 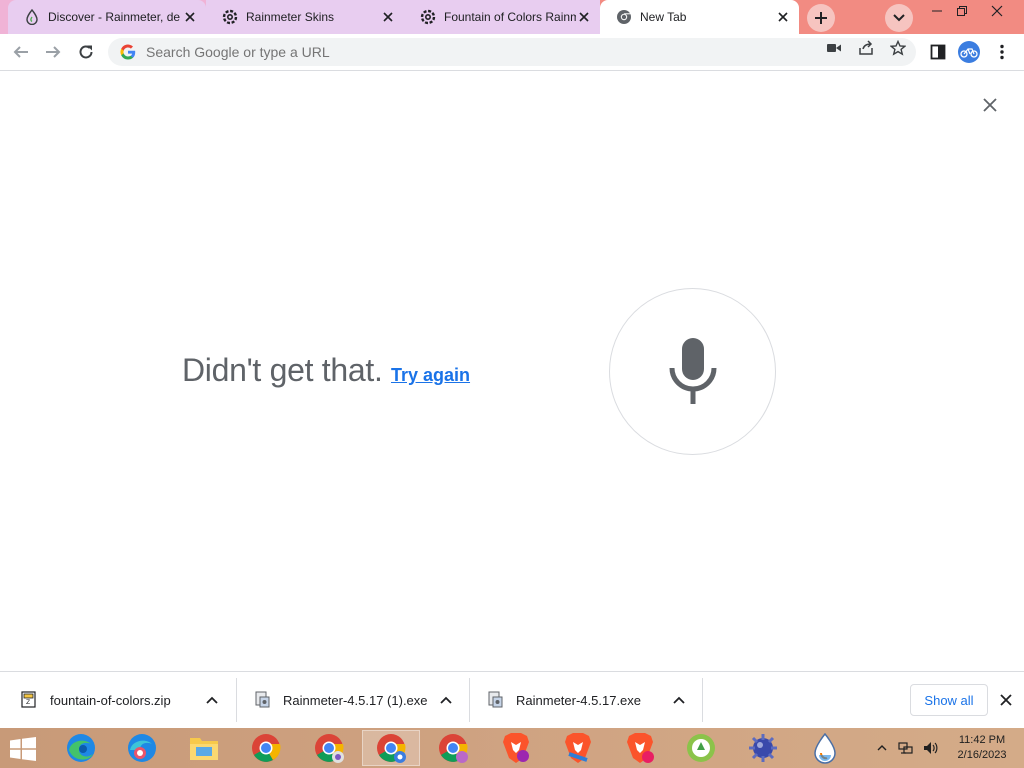 I want to click on zip-file-icon: Z, so click(x=29, y=700).